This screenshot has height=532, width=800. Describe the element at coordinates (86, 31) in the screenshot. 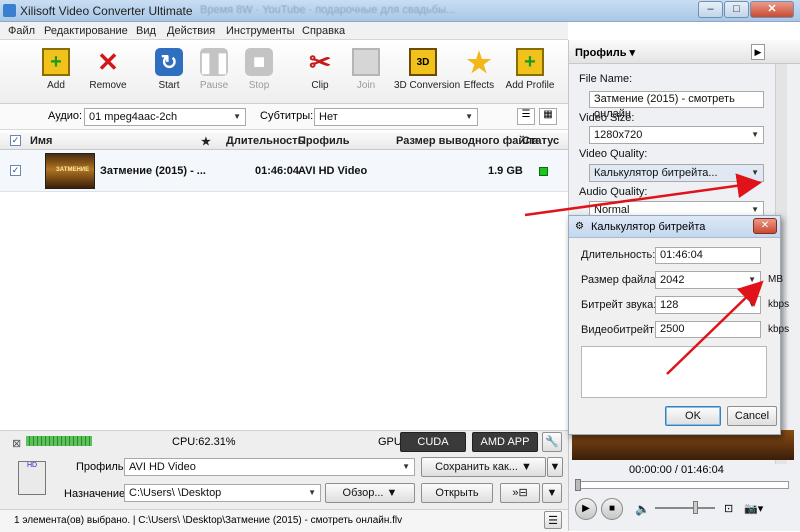

I see `menu-edit: Редактирование` at that location.